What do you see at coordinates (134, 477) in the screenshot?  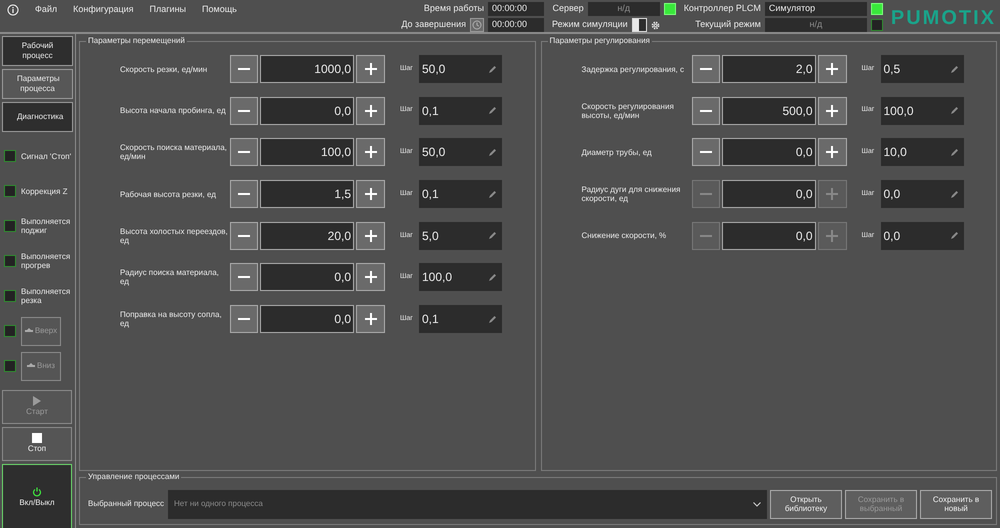 I see `panel-title: Управление процессами` at bounding box center [134, 477].